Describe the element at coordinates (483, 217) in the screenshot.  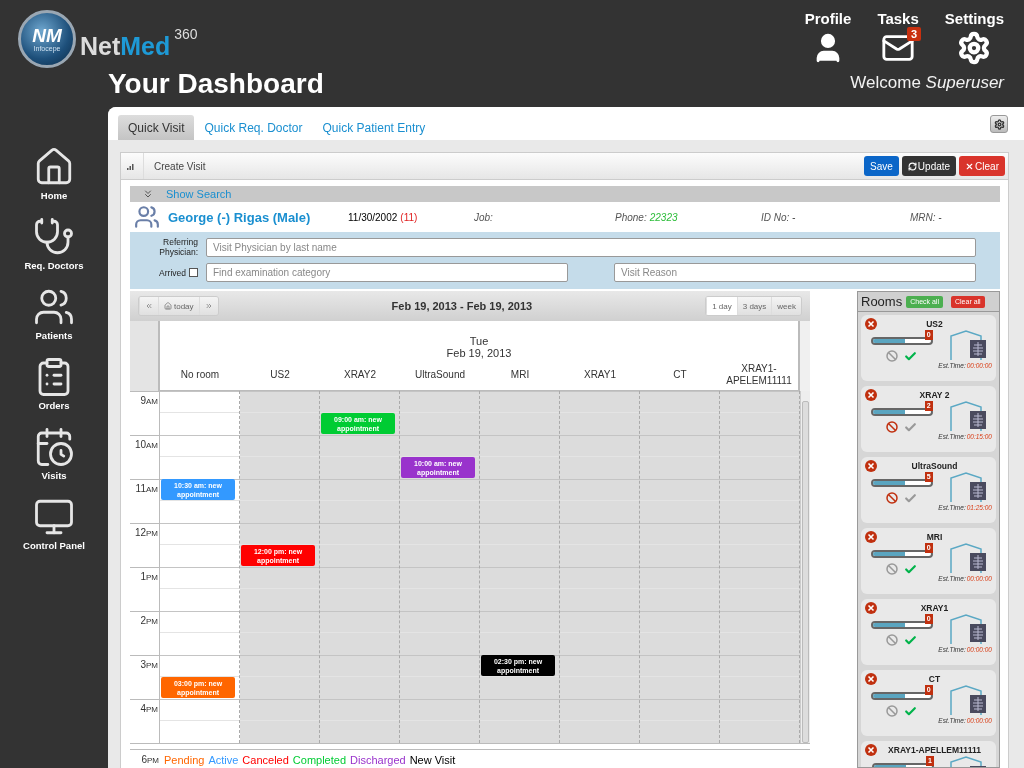
I see `job-label: Job:` at that location.